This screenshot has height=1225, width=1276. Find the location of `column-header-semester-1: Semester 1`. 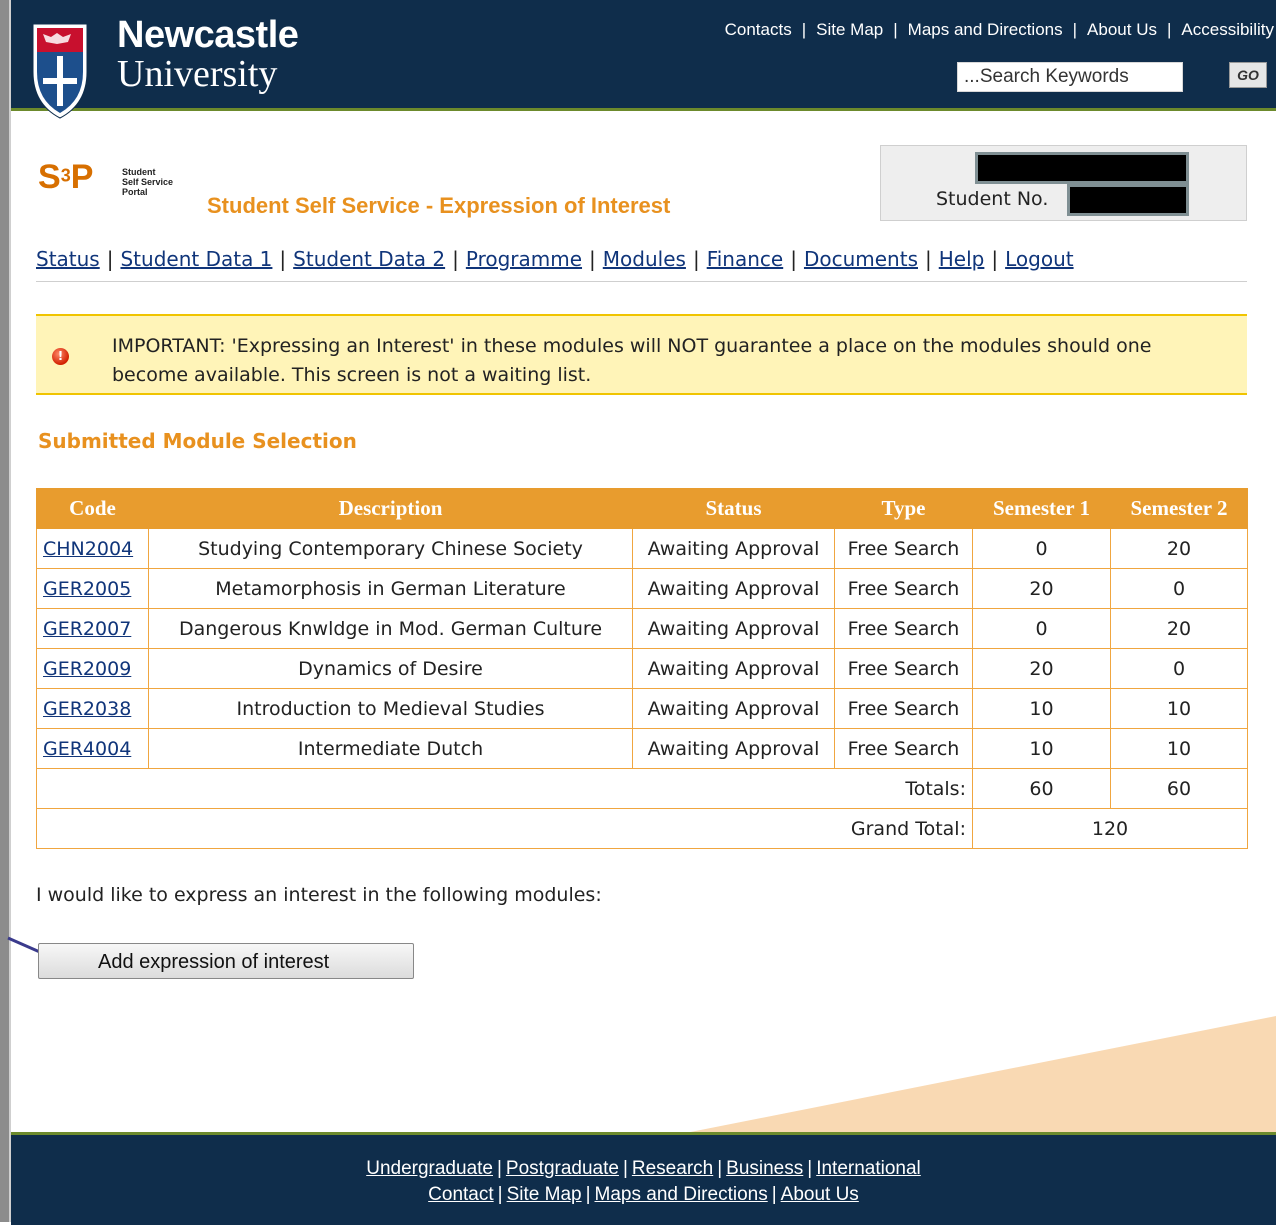

column-header-semester-1: Semester 1 is located at coordinates (1041, 508).